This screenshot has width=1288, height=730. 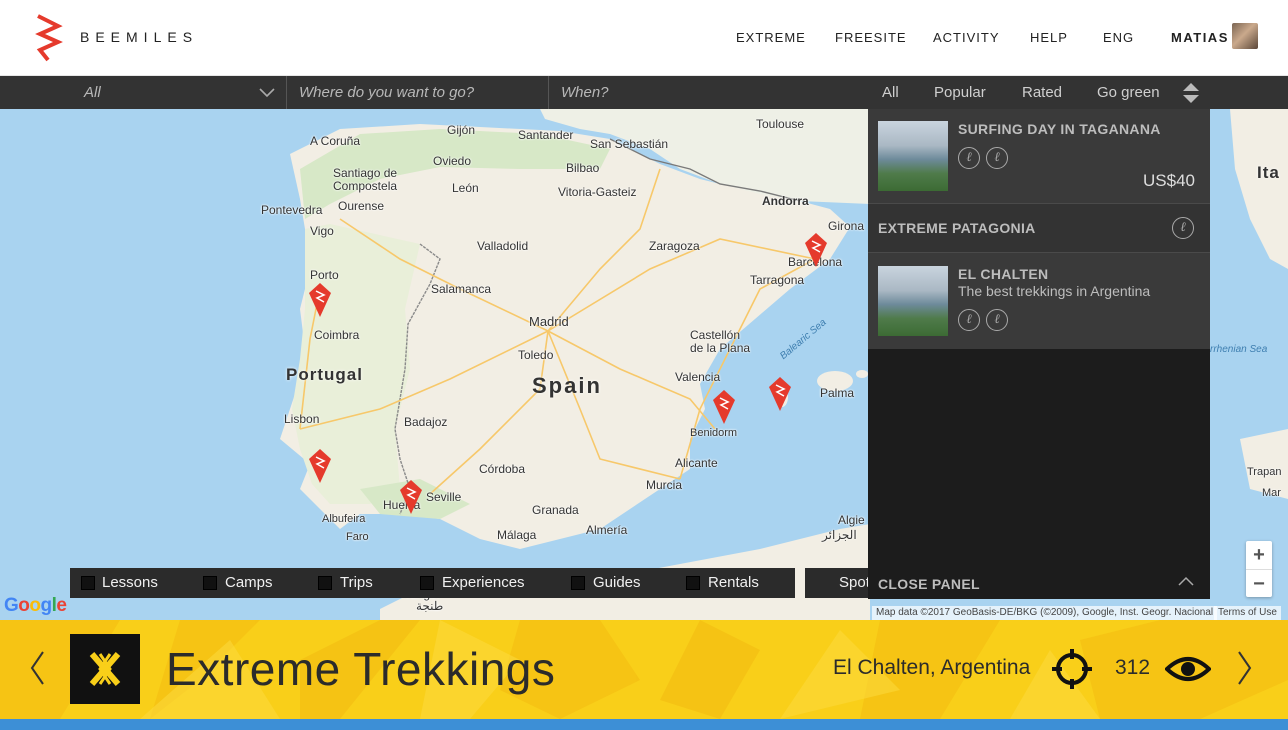 I want to click on result-title: SURFING DAY IN TAGANANA, so click(x=1059, y=129).